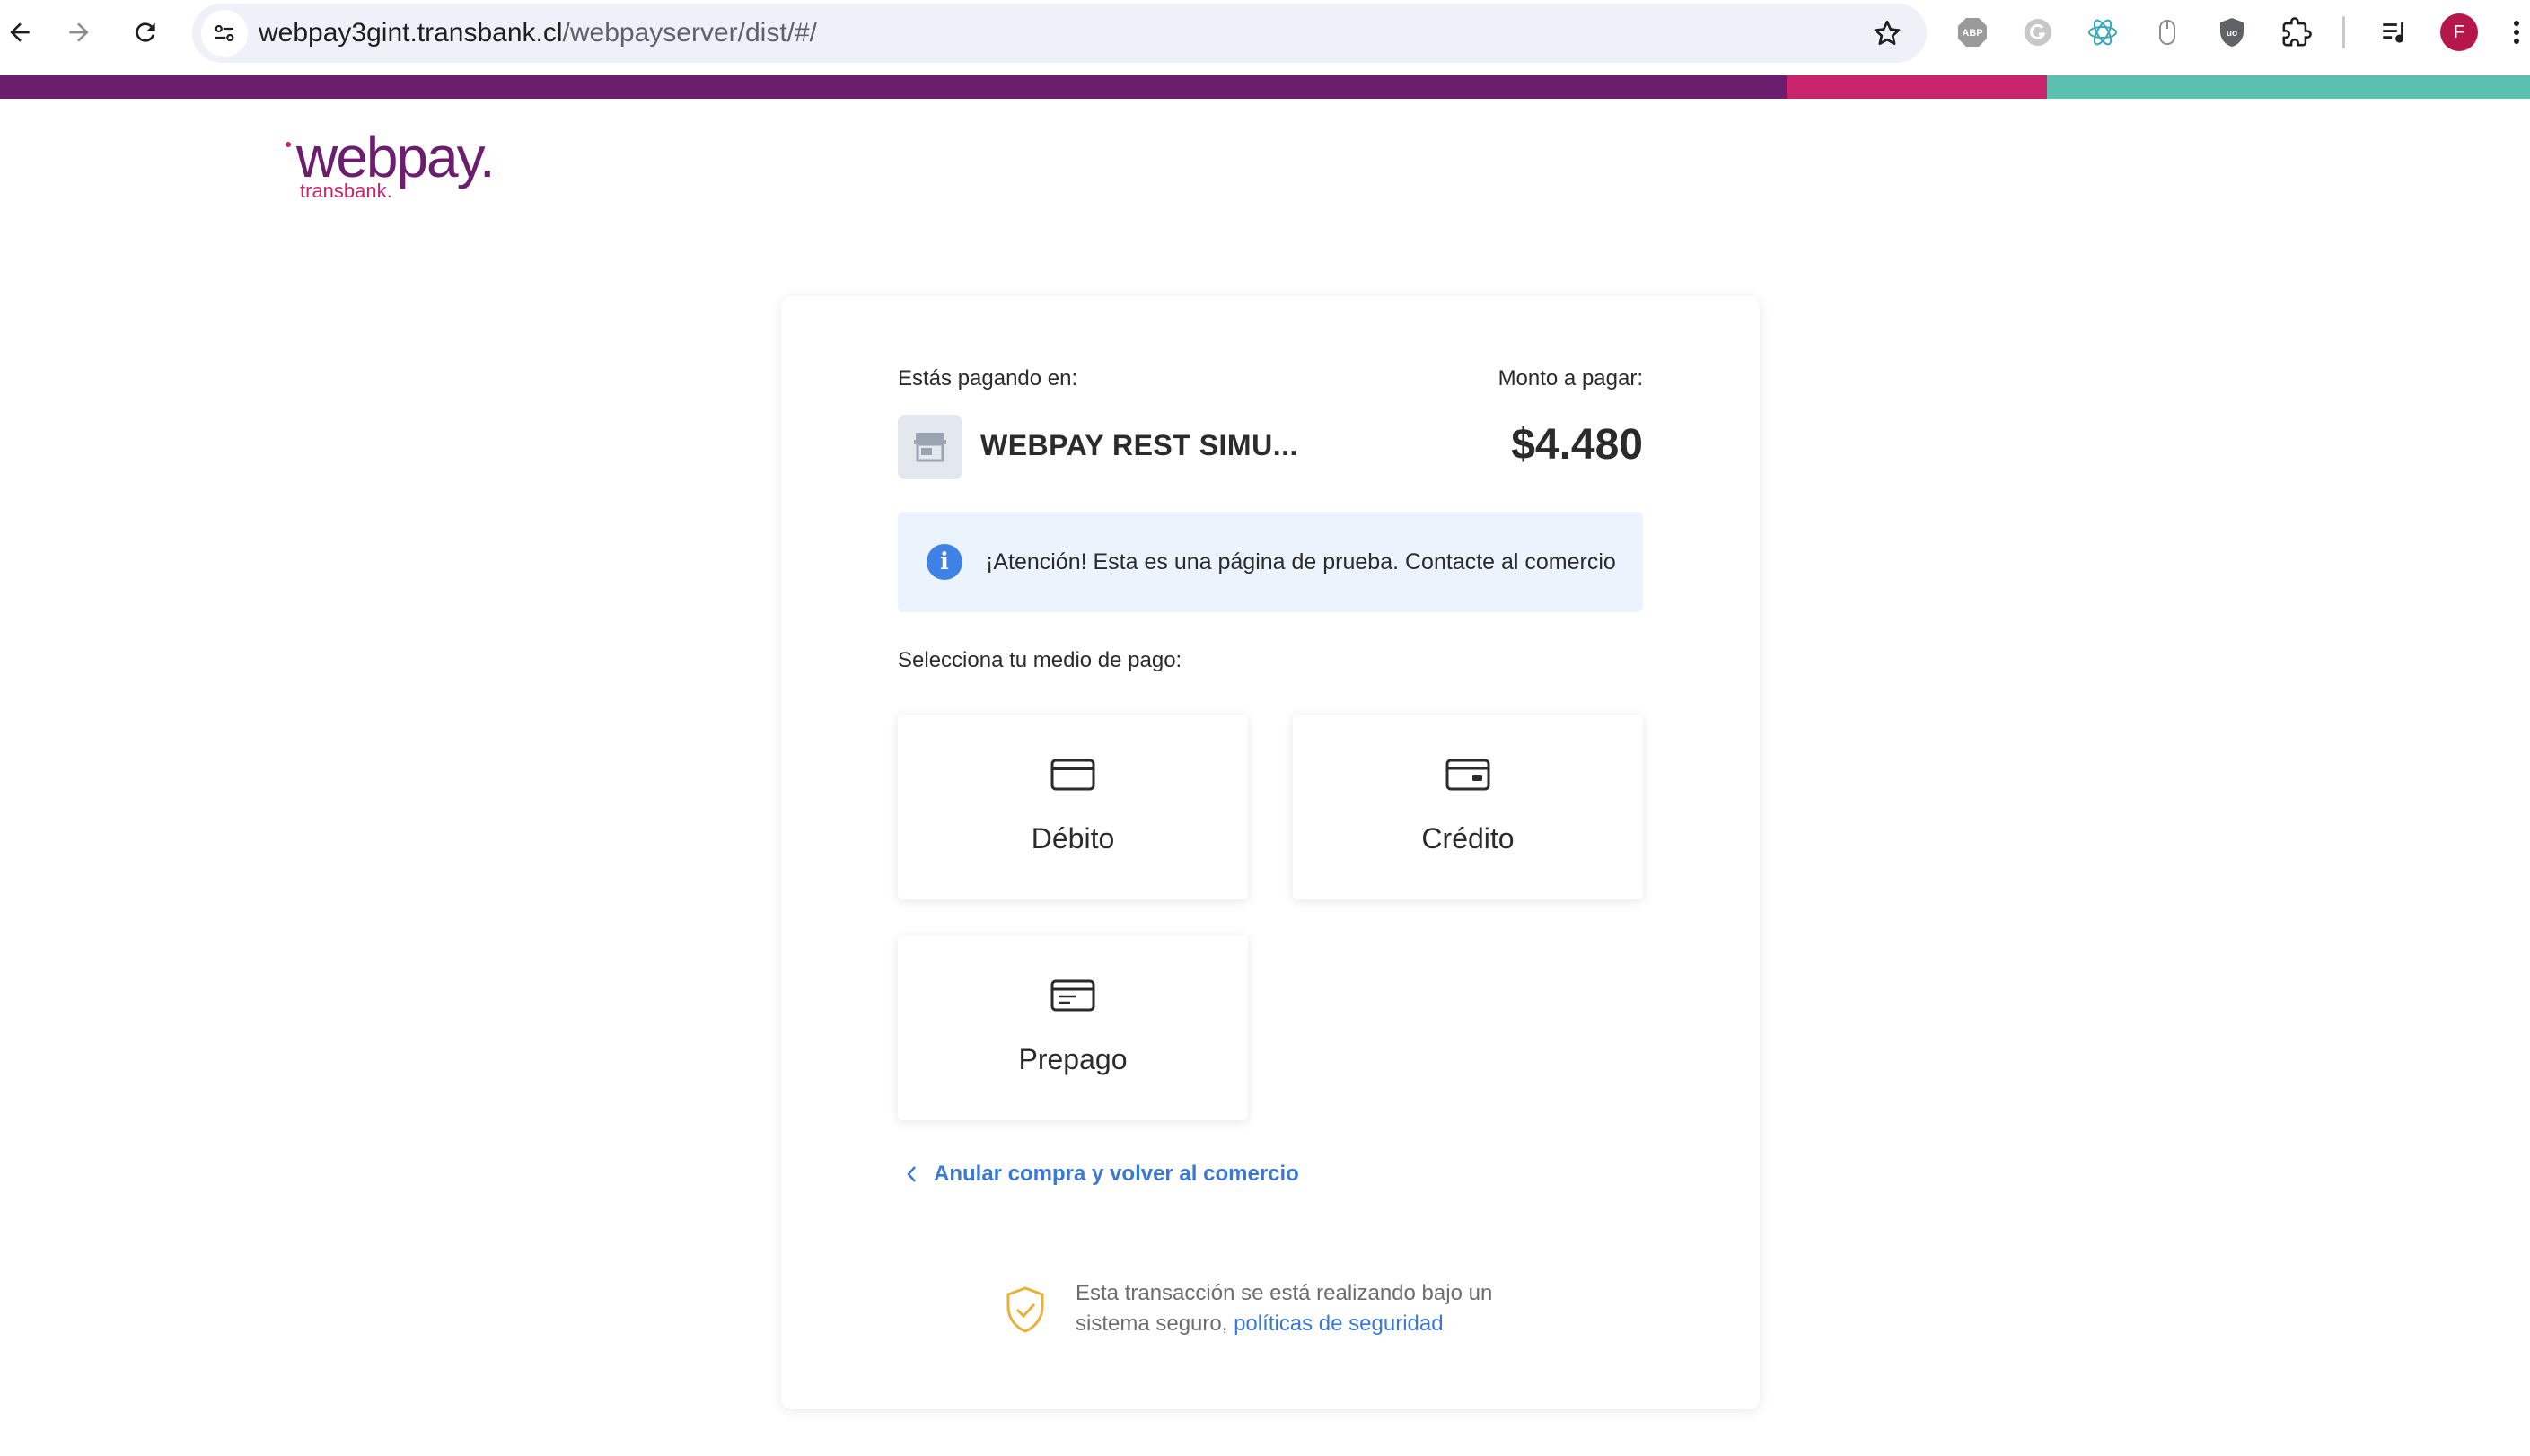 This screenshot has height=1456, width=2530. I want to click on logo-dot, so click(288, 144).